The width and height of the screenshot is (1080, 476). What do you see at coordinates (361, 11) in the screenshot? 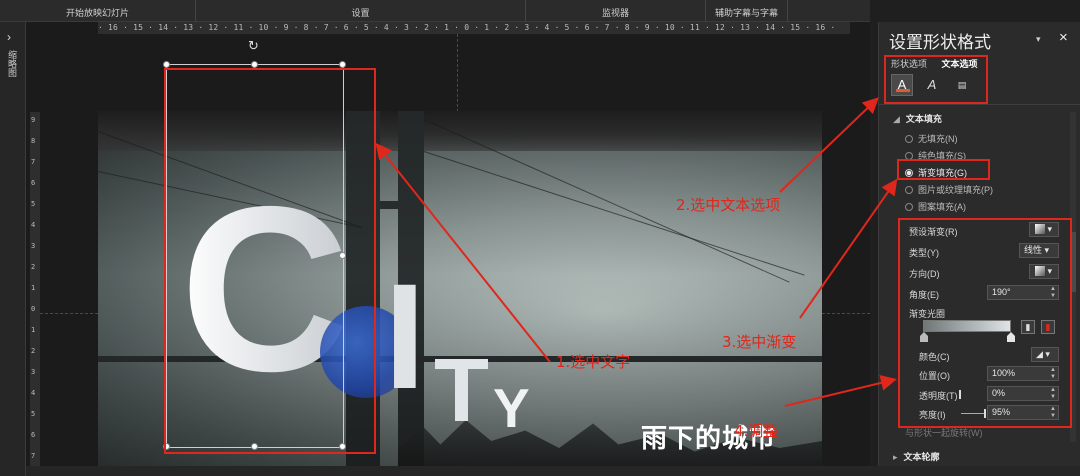
I see `ribbon-group-setup: 设置` at bounding box center [361, 11].